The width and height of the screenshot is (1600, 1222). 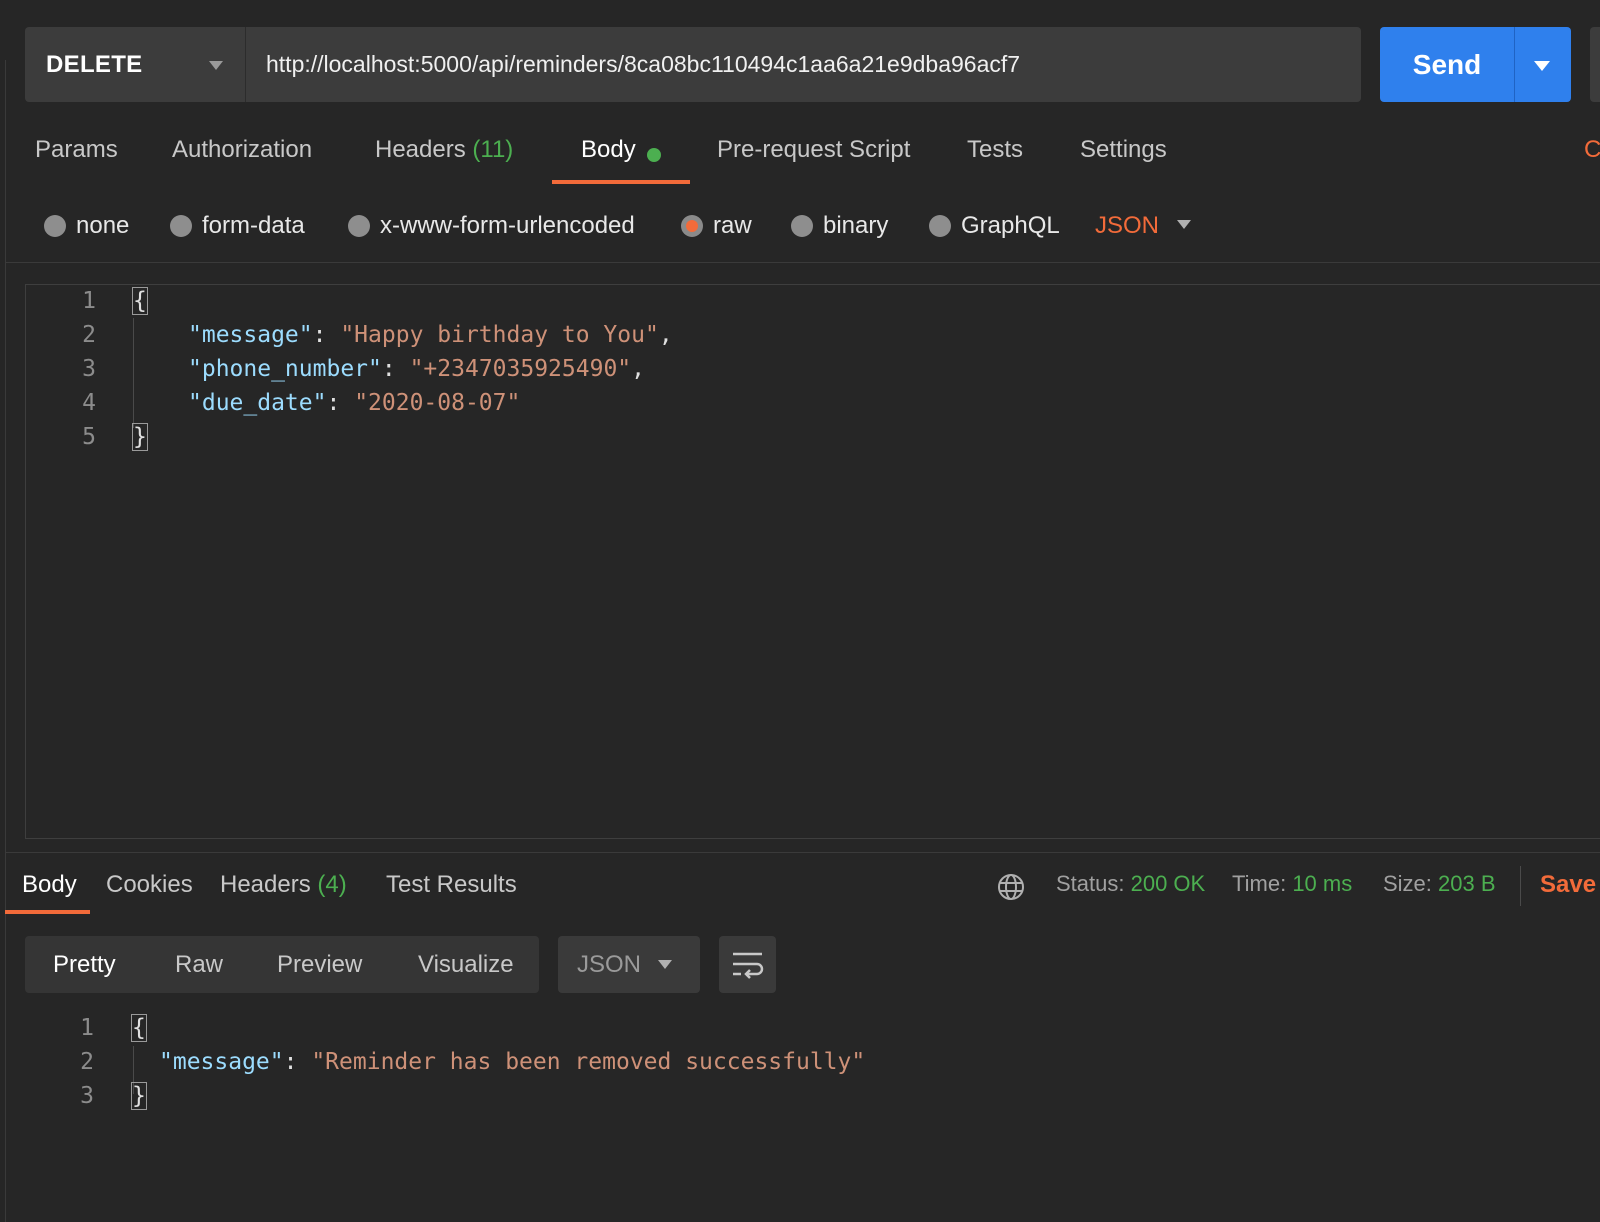 What do you see at coordinates (609, 964) in the screenshot?
I see `response-format-label: JSON` at bounding box center [609, 964].